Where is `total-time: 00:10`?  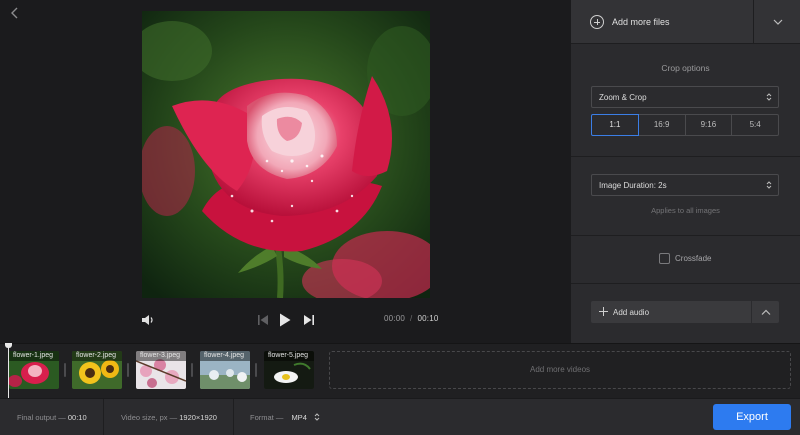 total-time: 00:10 is located at coordinates (428, 318).